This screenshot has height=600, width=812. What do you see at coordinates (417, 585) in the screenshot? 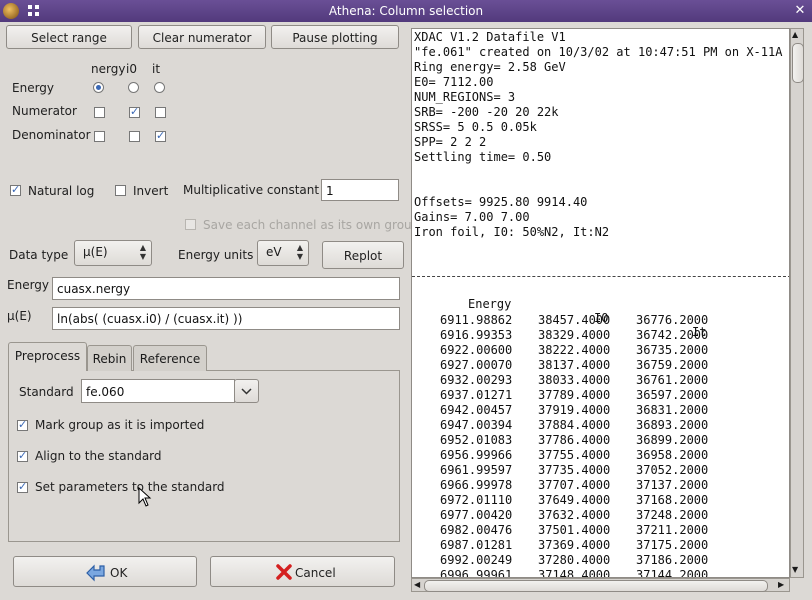
I see `scroll-left-icon: ◀` at bounding box center [417, 585].